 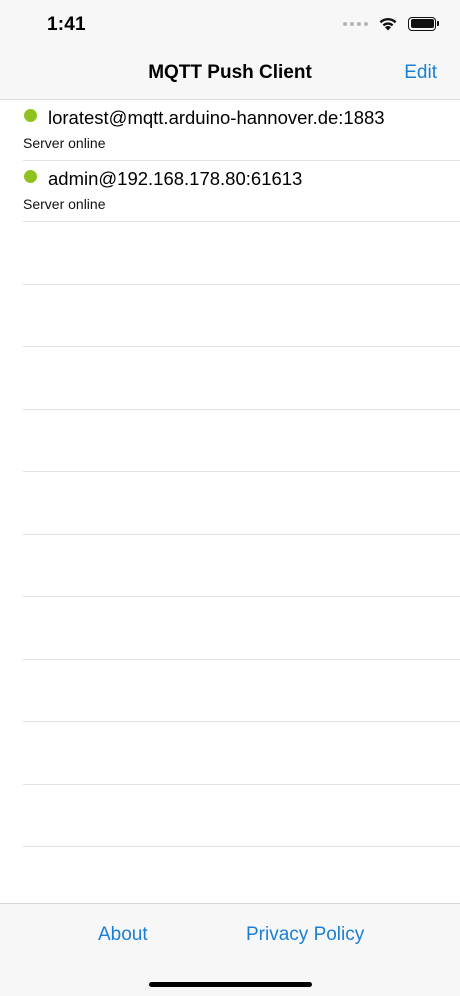 What do you see at coordinates (66, 24) in the screenshot?
I see `status-time: 1:41` at bounding box center [66, 24].